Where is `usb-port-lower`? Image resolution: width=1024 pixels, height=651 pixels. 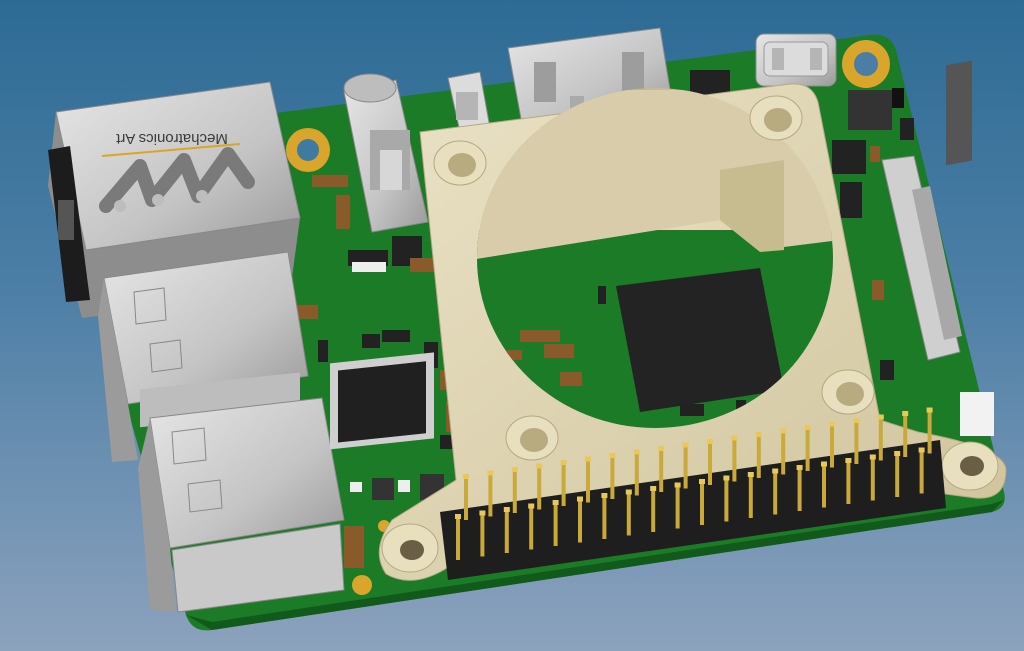 usb-port-lower is located at coordinates (241, 505).